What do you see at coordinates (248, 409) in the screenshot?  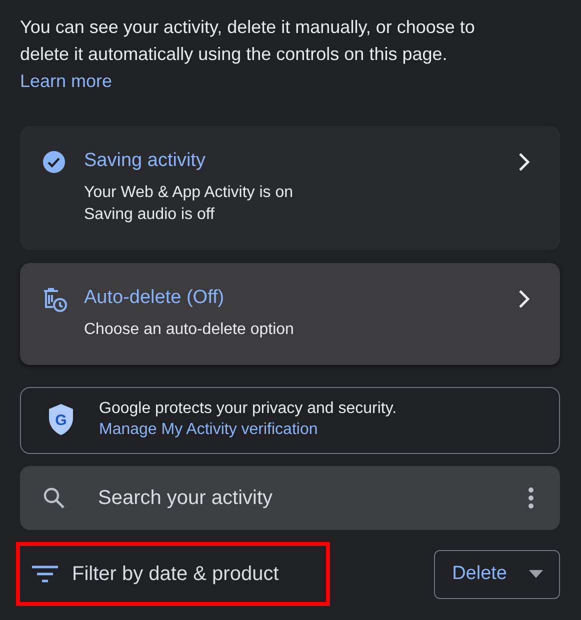 I see `privacy-text: Google protects your privacy and security.` at bounding box center [248, 409].